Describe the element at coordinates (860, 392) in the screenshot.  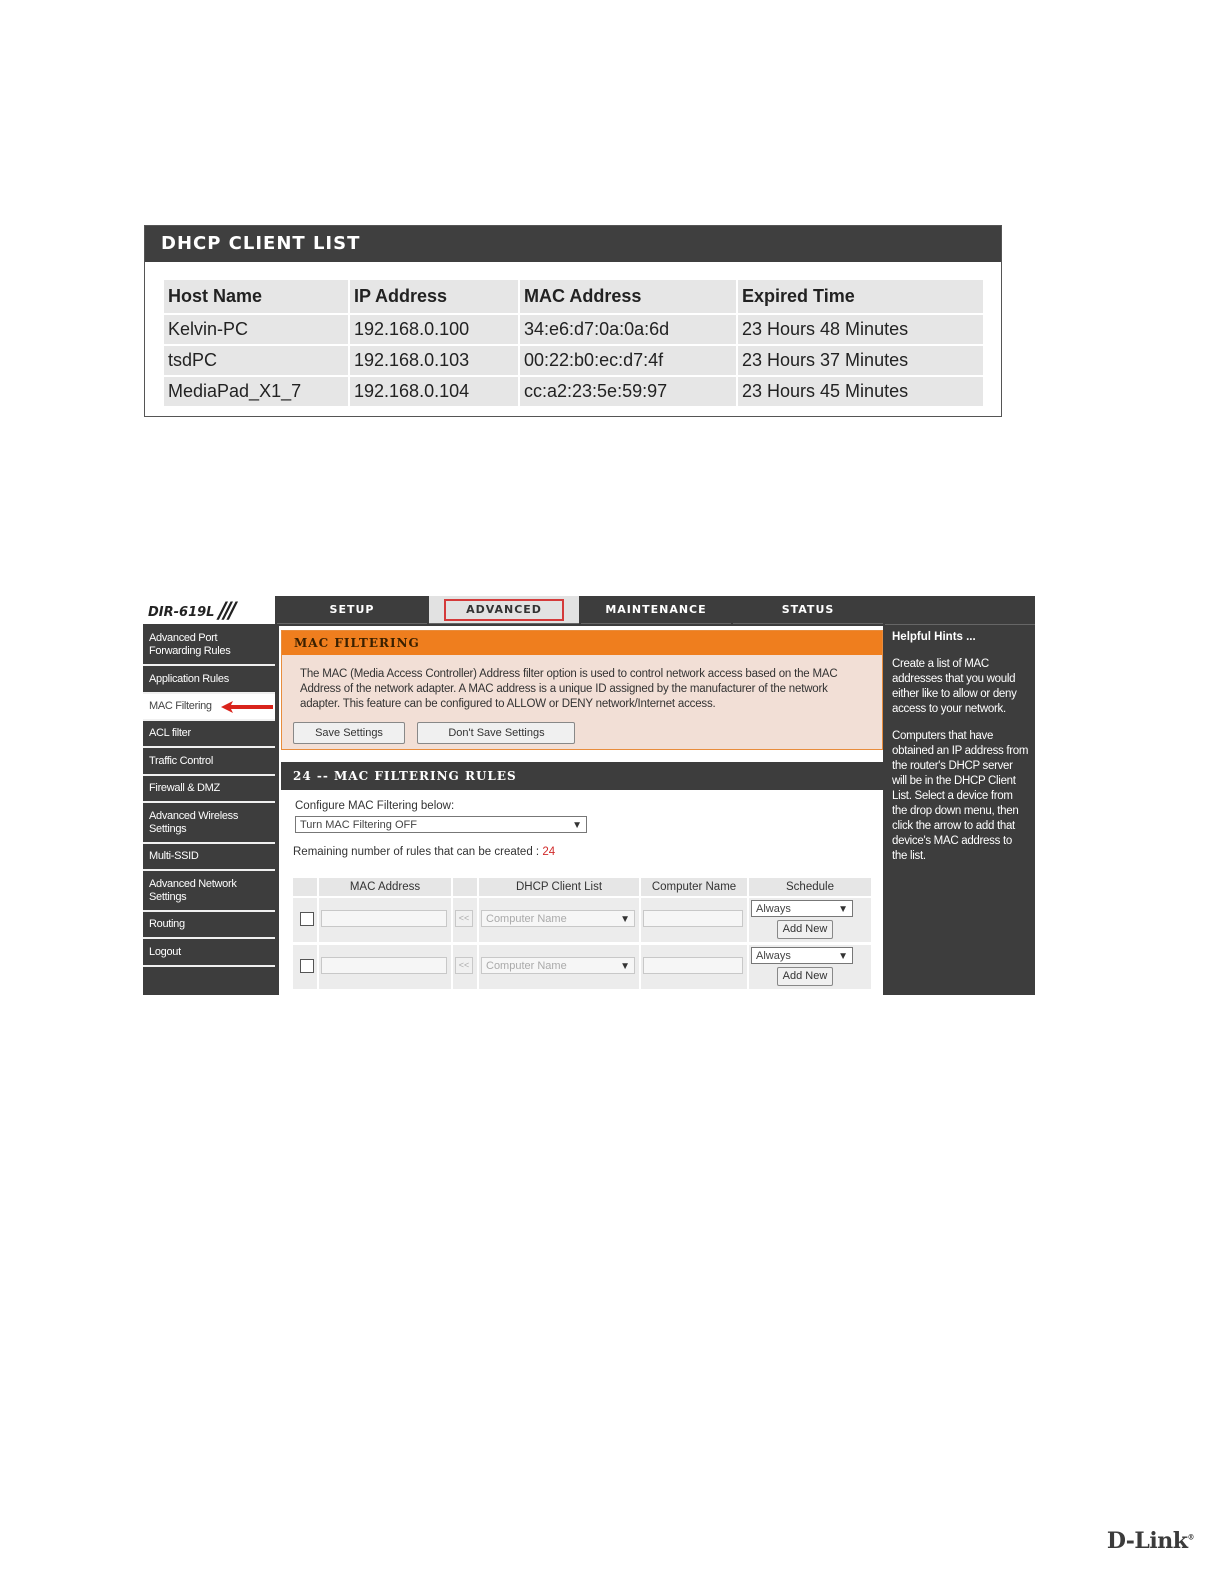
I see `expired-cell: 23 Hours 45 Minutes` at that location.